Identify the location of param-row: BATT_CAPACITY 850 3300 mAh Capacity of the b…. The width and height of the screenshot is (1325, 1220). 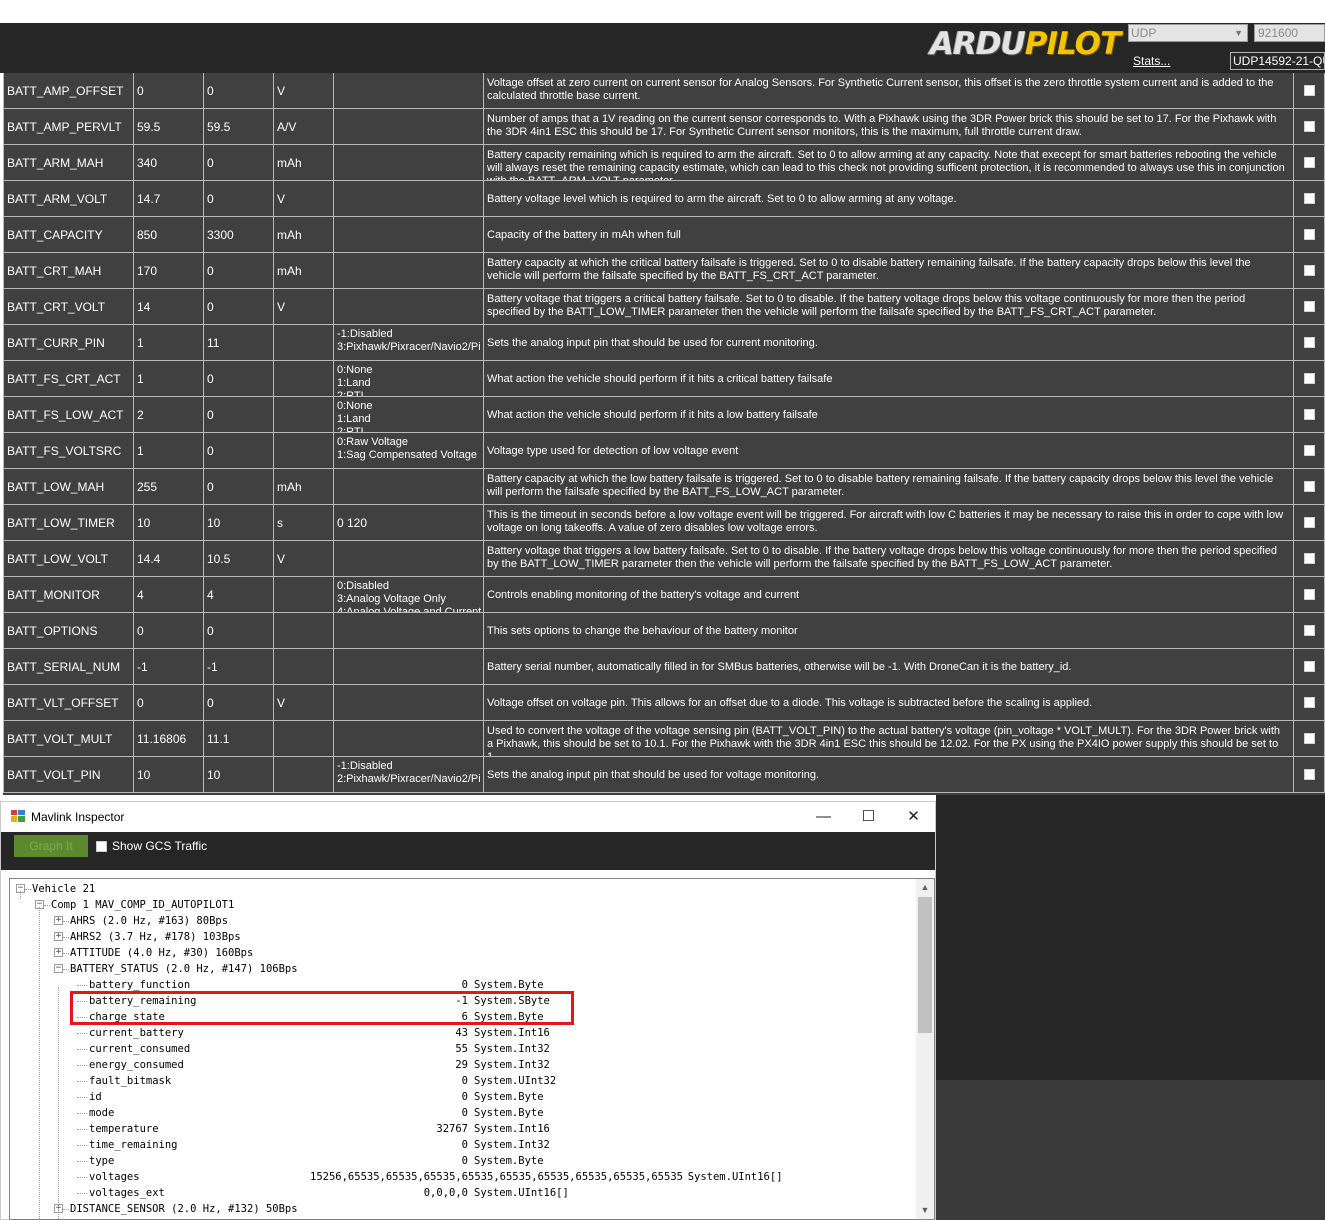
(664, 235).